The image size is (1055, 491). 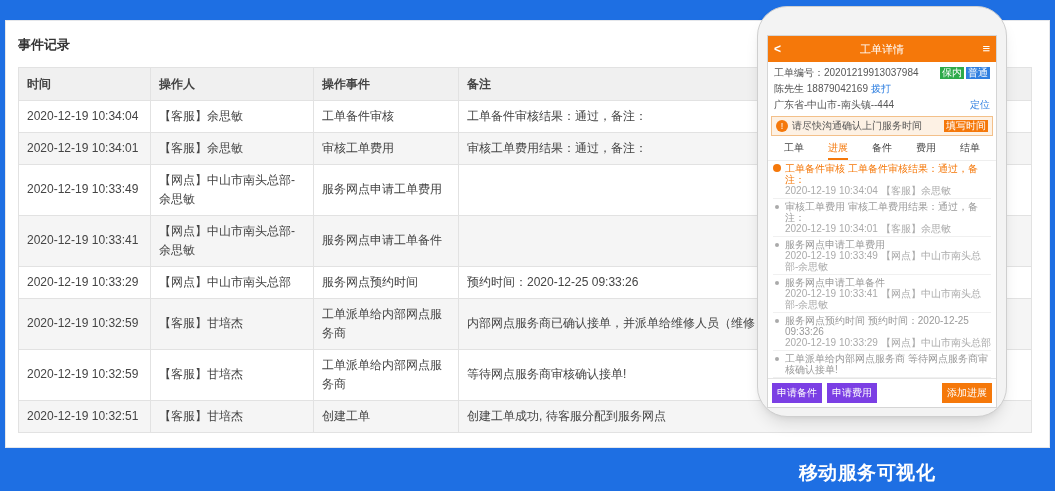 What do you see at coordinates (835, 282) in the screenshot?
I see `timeline-title: 服务网点申请工单备件` at bounding box center [835, 282].